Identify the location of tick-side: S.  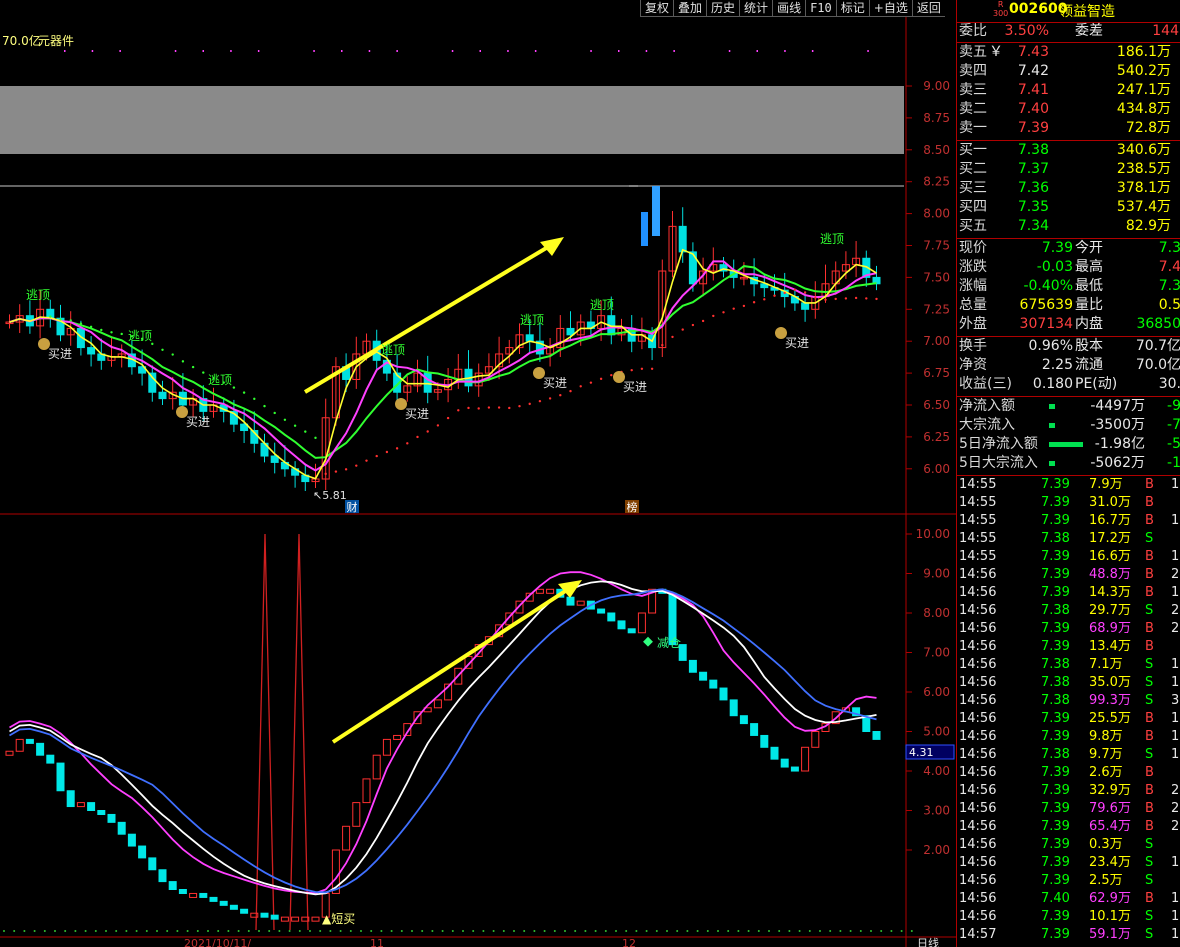
(1149, 682).